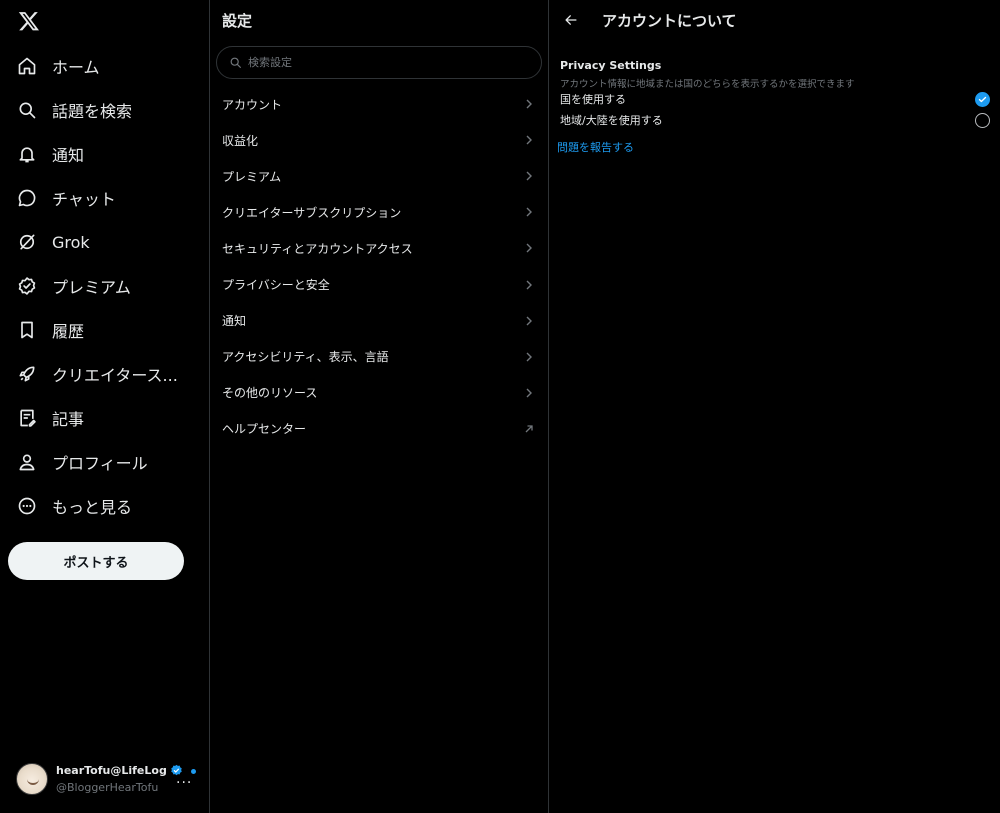  What do you see at coordinates (29, 21) in the screenshot?
I see `x-logo-icon` at bounding box center [29, 21].